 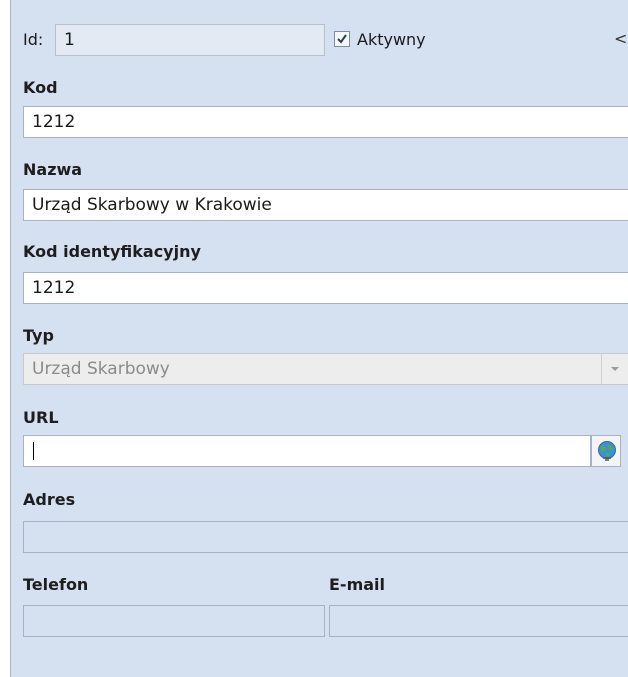 I want to click on telefon-label: Telefon, so click(x=56, y=584).